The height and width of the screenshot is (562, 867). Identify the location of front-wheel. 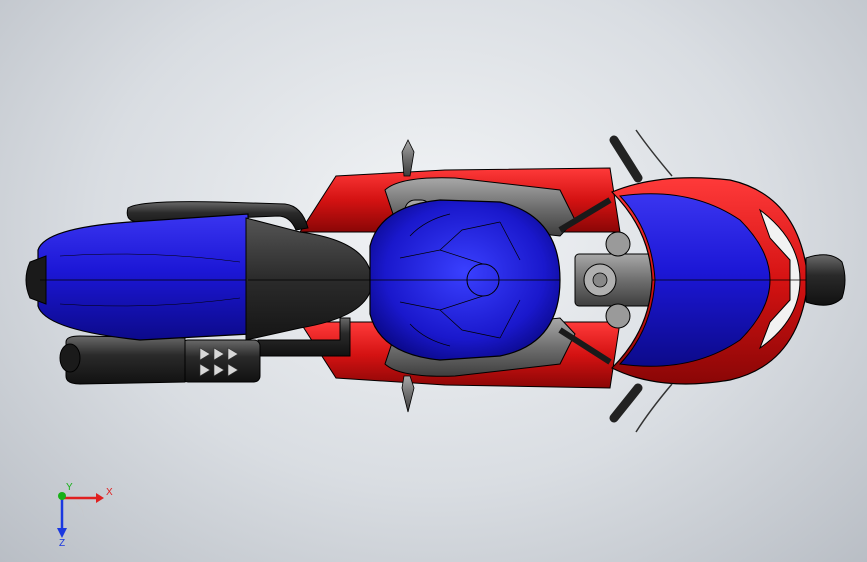
(825, 280).